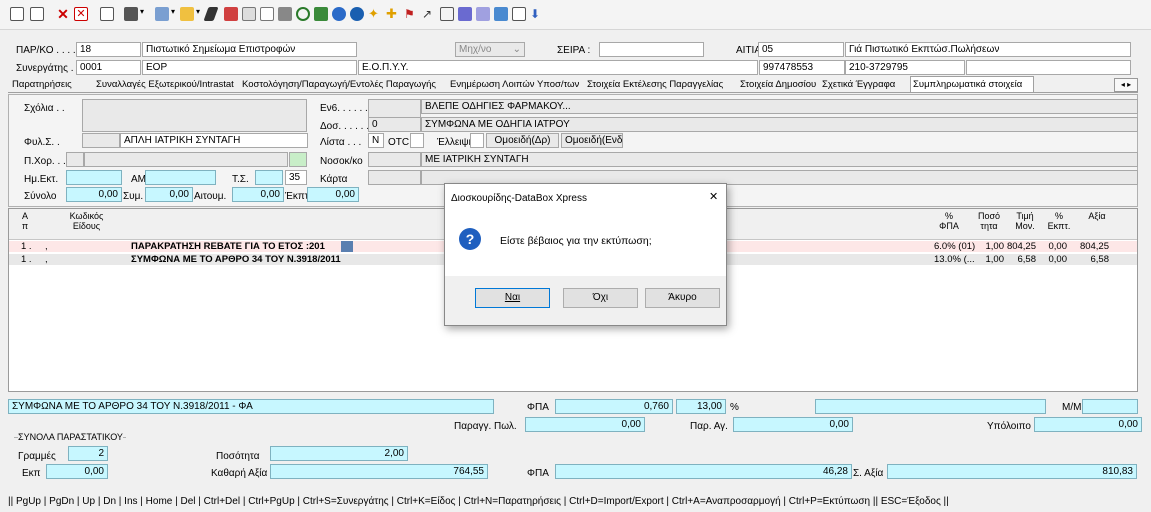 This screenshot has height=512, width=1151. I want to click on chart-icon, so click(321, 14).